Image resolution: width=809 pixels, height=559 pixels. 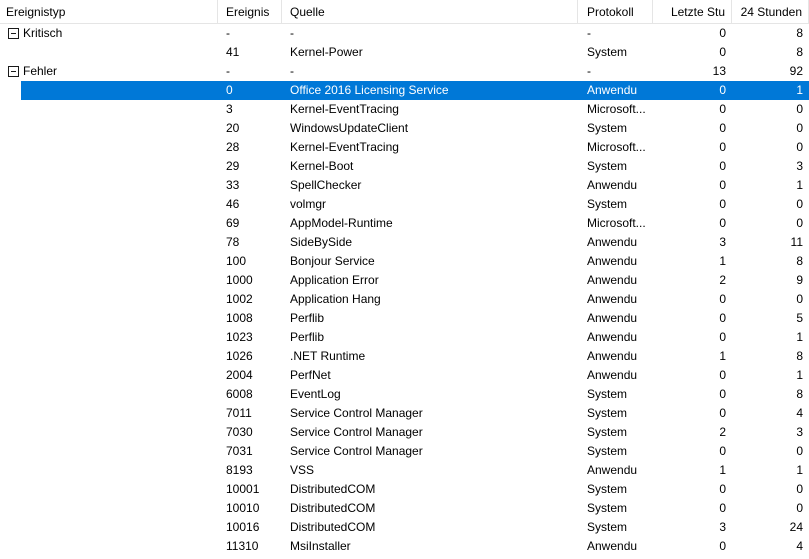 What do you see at coordinates (302, 470) in the screenshot?
I see `source-cell: VSS` at bounding box center [302, 470].